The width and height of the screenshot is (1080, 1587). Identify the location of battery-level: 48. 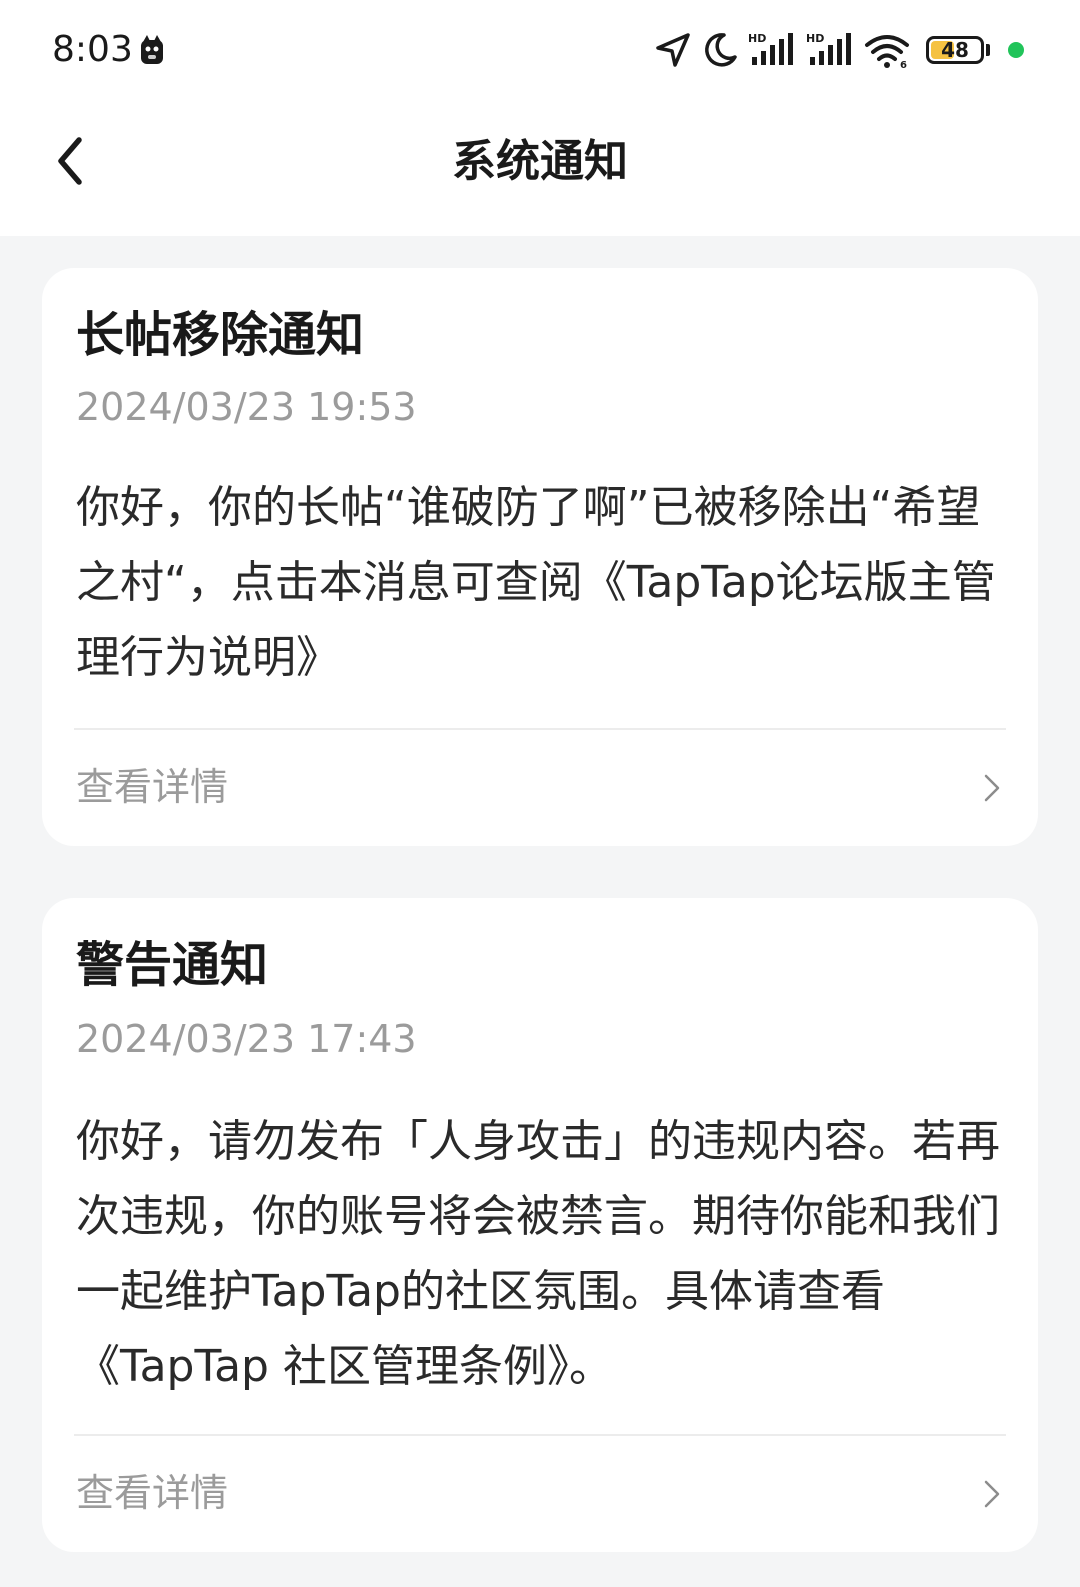
(955, 50).